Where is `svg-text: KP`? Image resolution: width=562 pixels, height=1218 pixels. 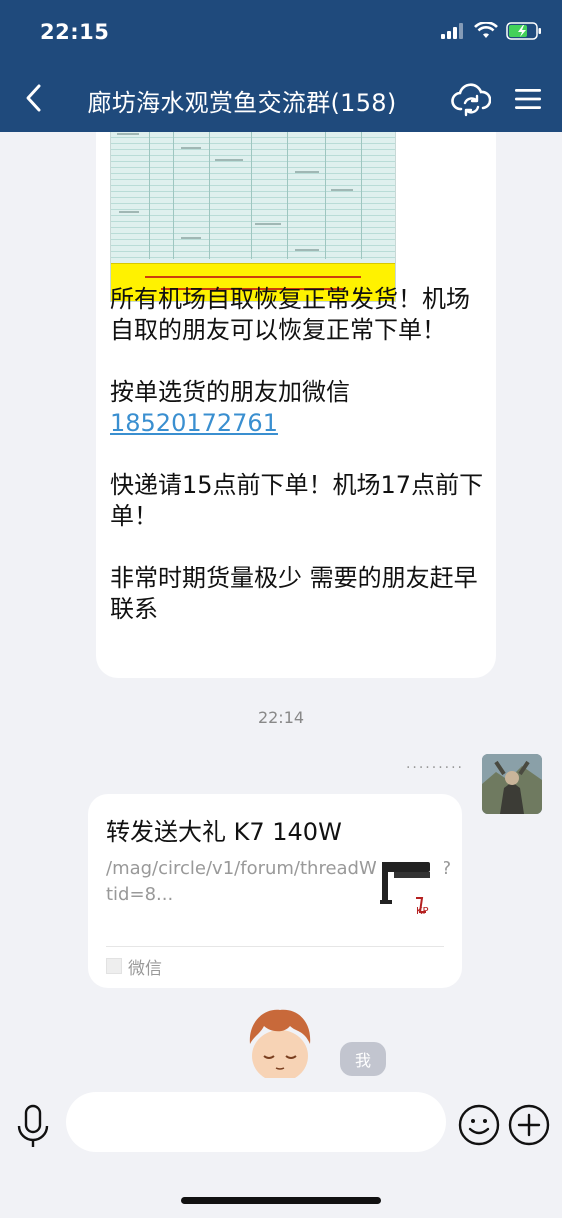
svg-text: KP is located at coordinates (422, 911).